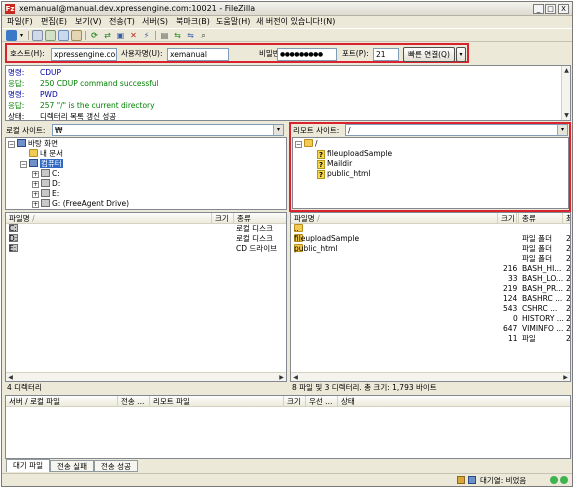  Describe the element at coordinates (84, 54) in the screenshot. I see `host-input: xpressengine.com` at that location.